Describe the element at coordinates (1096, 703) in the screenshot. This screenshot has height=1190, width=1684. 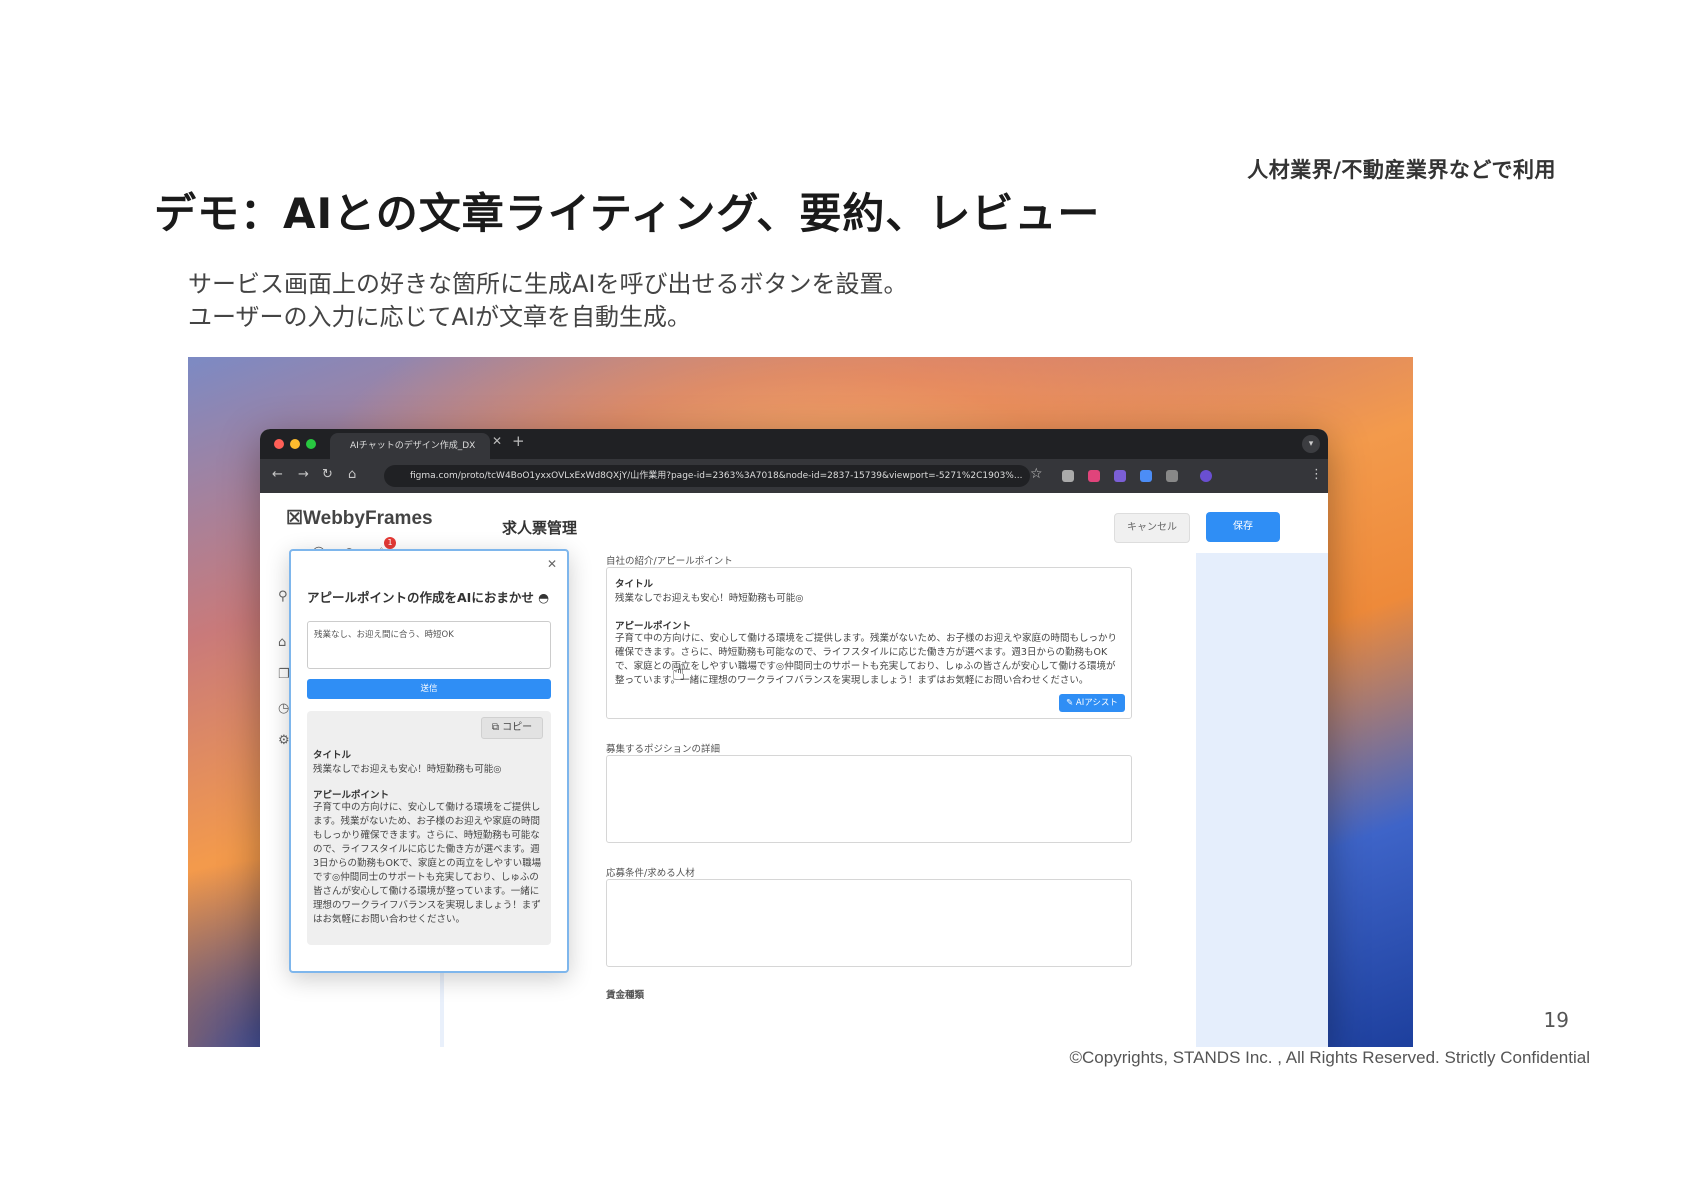
I see `ai-assist-label: AIアシスト` at that location.